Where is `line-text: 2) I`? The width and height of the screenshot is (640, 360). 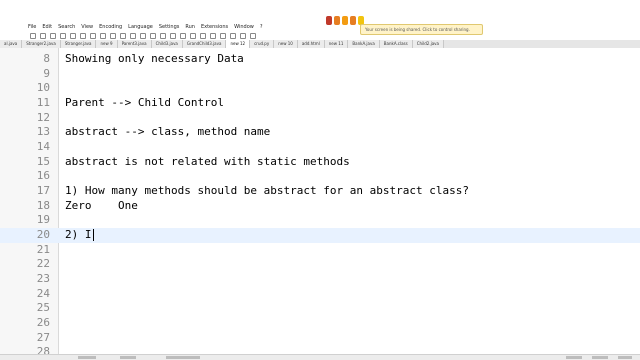 line-text: 2) I is located at coordinates (79, 235).